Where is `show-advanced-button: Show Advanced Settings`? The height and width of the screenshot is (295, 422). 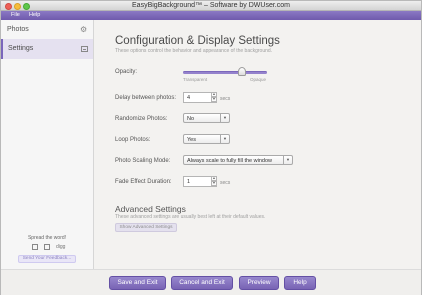
show-advanced-button: Show Advanced Settings is located at coordinates (146, 227).